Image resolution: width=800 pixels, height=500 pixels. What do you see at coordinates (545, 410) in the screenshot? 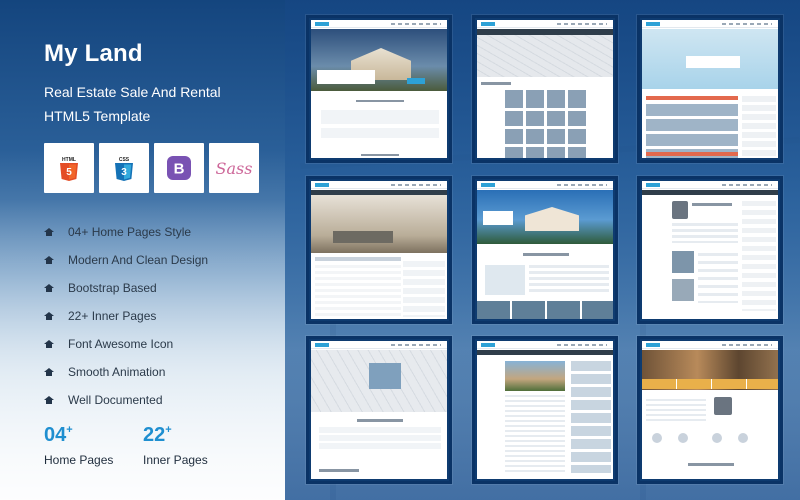
I see `preview-blog` at bounding box center [545, 410].